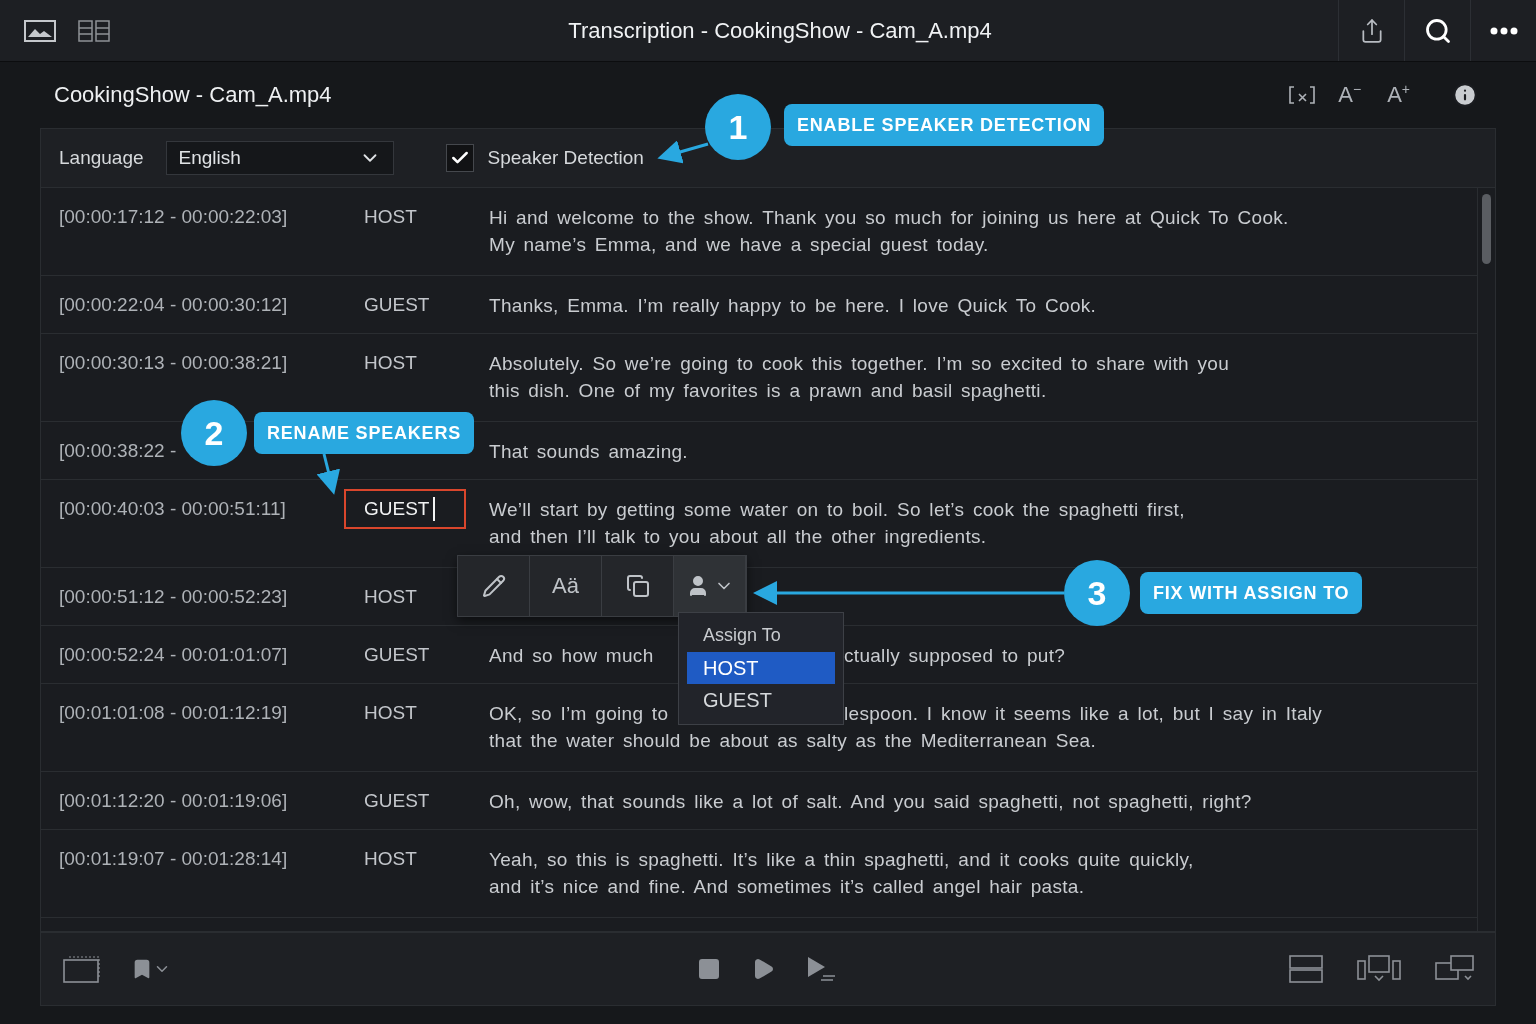 Image resolution: width=1536 pixels, height=1024 pixels. I want to click on transcript-text: And so how much, so click(571, 656).